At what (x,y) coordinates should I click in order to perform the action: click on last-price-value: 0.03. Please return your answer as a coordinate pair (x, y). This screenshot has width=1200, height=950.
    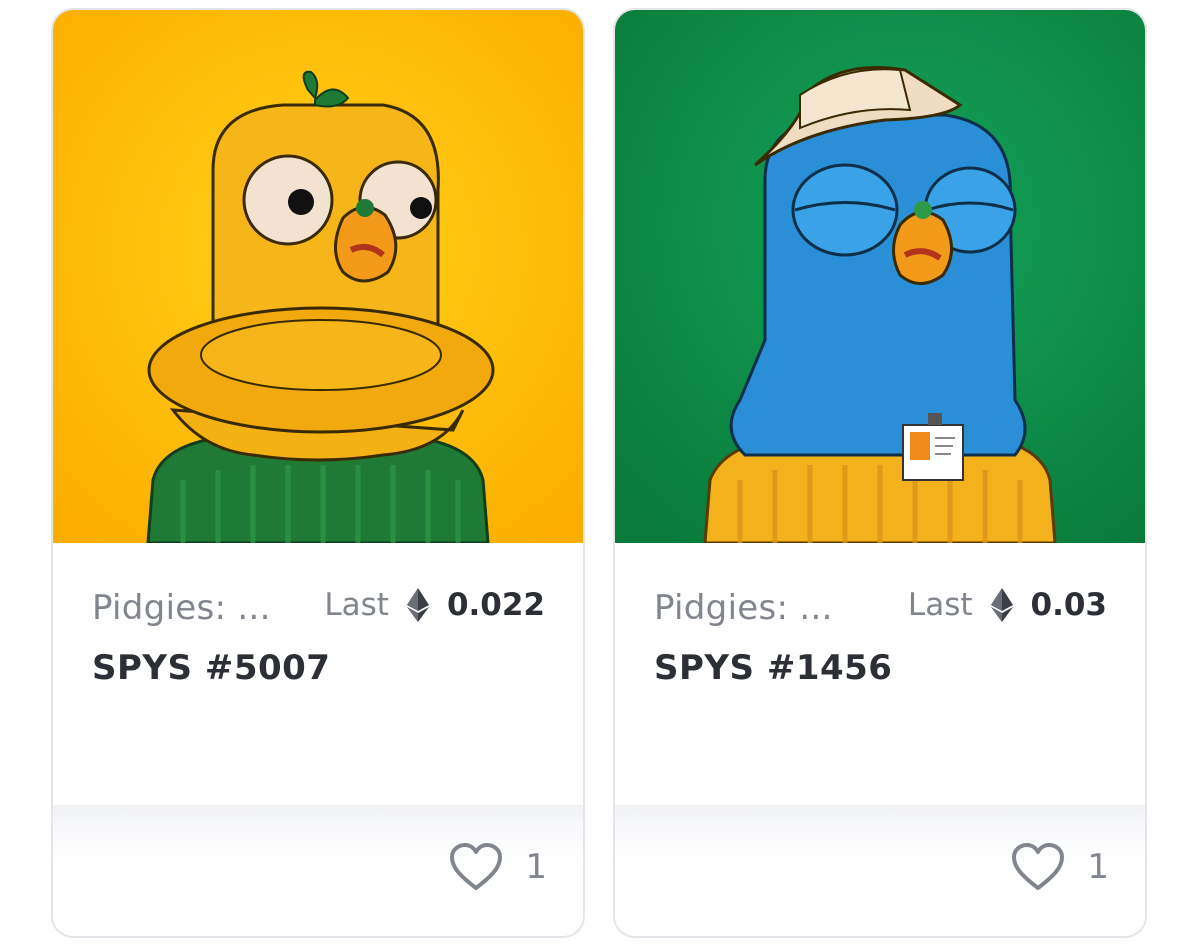
    Looking at the image, I should click on (1069, 605).